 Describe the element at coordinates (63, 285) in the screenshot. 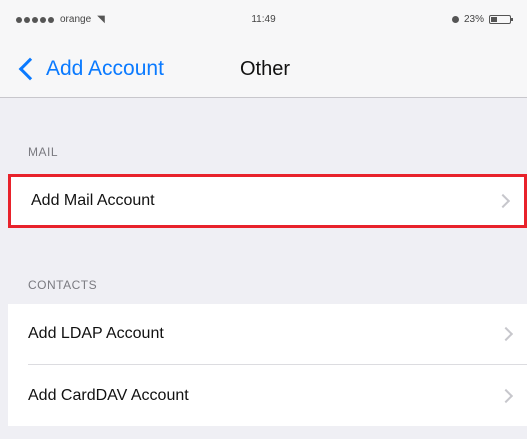

I see `section-header-contacts: CONTACTS` at that location.